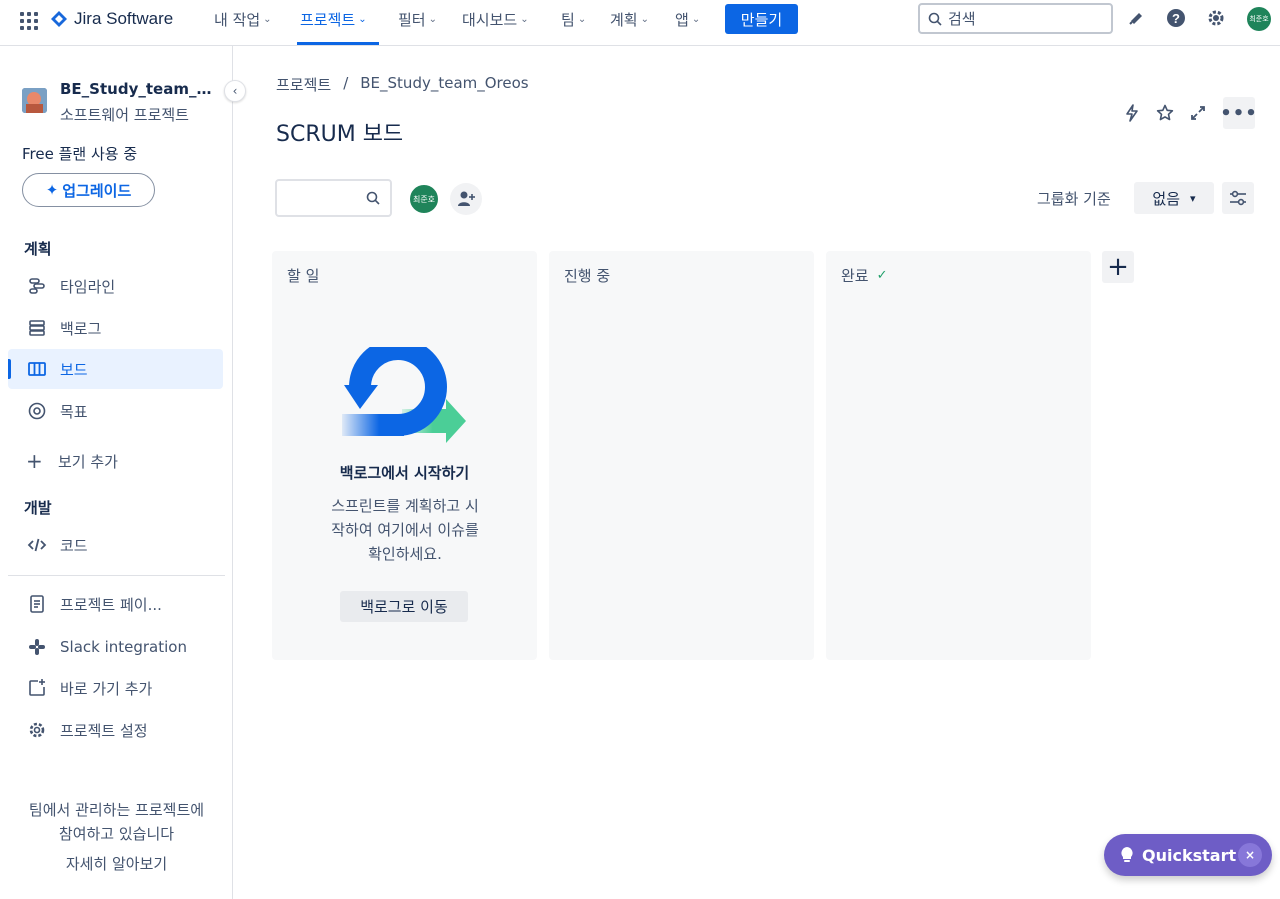 The image size is (1280, 899). I want to click on active-indicator, so click(9, 369).